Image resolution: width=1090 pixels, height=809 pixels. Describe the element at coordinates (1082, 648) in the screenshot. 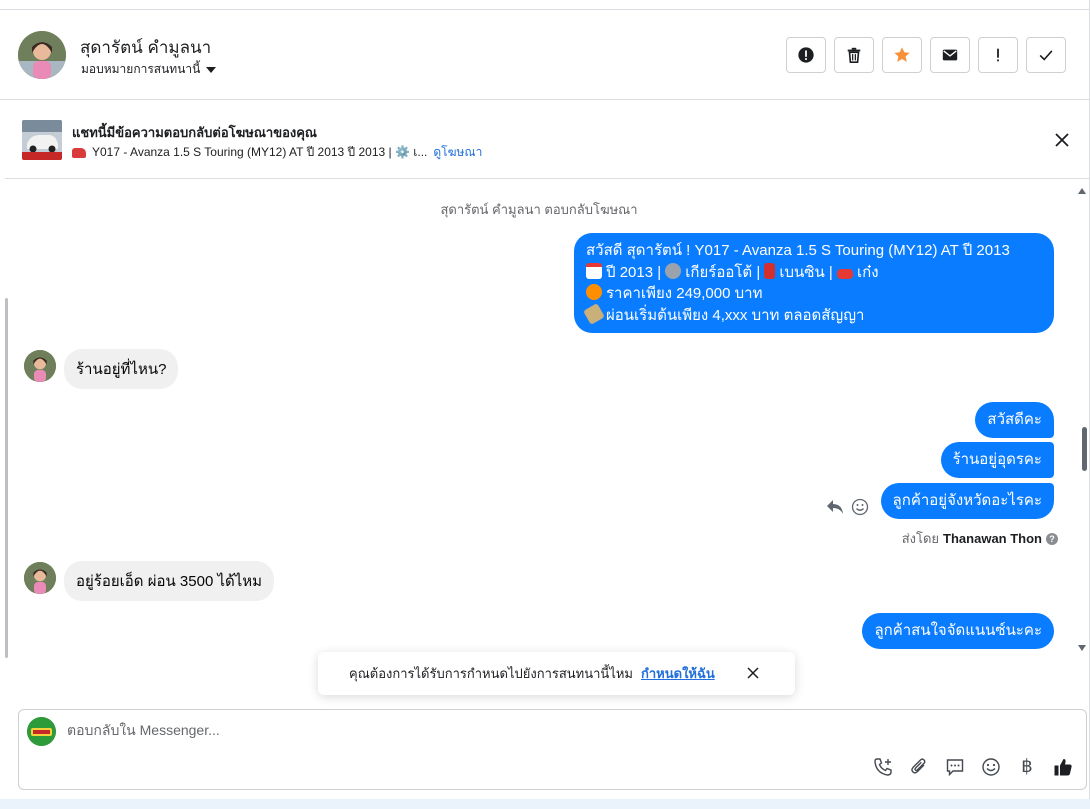

I see `scroll-down-arrow-icon` at that location.